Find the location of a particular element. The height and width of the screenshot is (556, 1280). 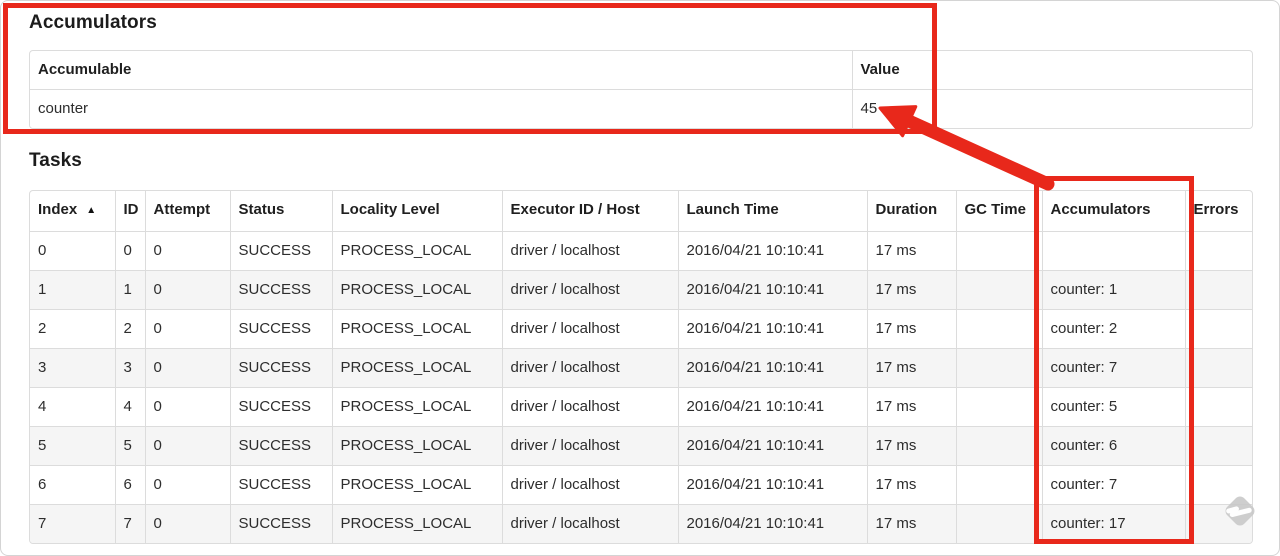

locality-level-column-header: Locality Level is located at coordinates (417, 211).